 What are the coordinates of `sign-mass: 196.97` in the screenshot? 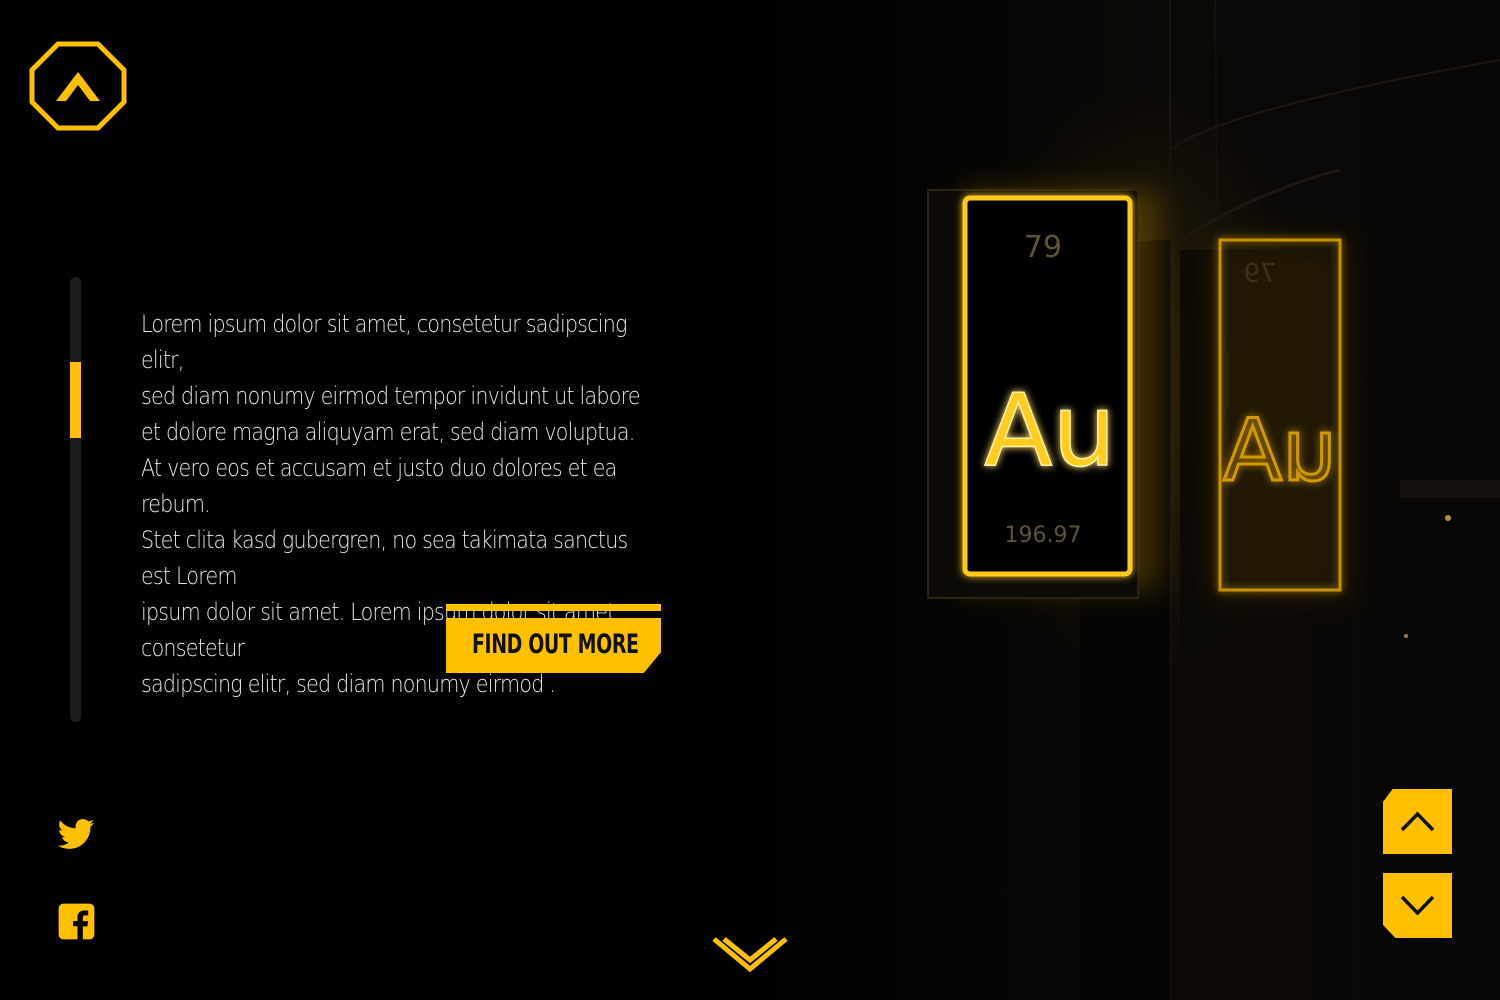 It's located at (1043, 535).